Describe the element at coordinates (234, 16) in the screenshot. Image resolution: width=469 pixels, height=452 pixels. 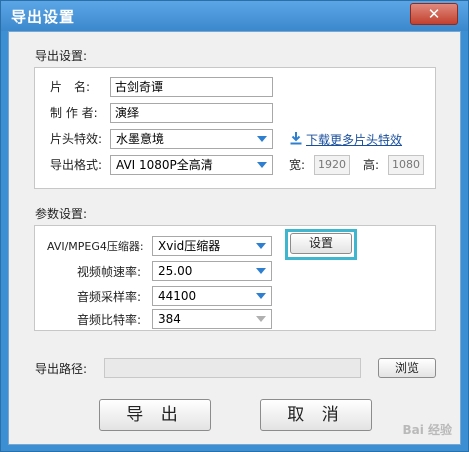
I see `title-bar: 导出设置 ✕` at that location.